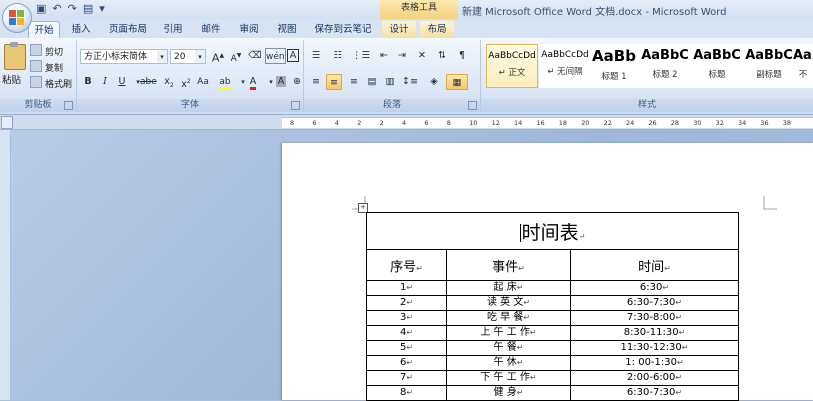 Image resolution: width=813 pixels, height=401 pixels. Describe the element at coordinates (406, 318) in the screenshot. I see `table-cell: 3↵` at that location.